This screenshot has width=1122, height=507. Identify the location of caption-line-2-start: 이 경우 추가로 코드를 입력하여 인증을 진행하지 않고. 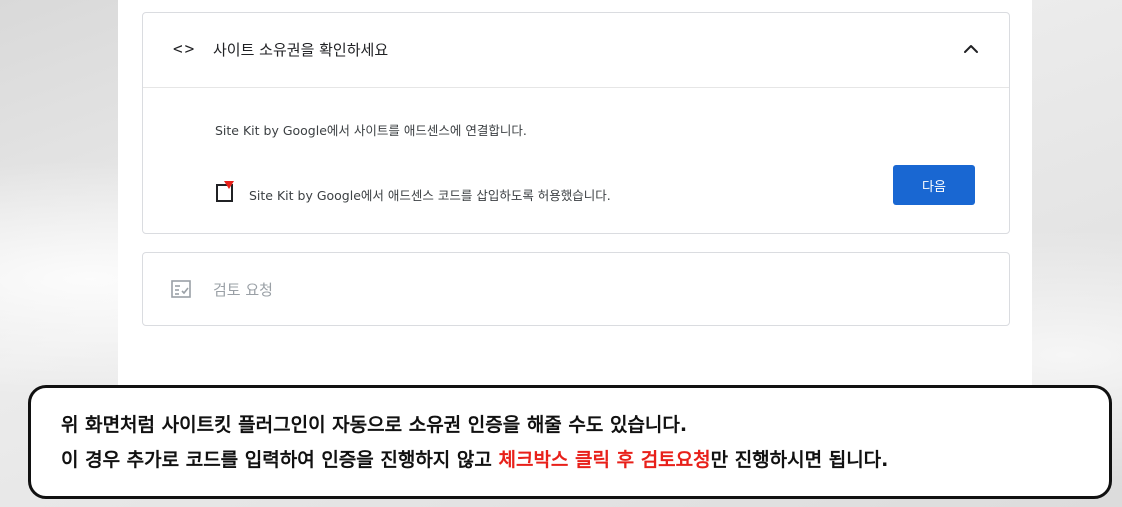
(280, 460).